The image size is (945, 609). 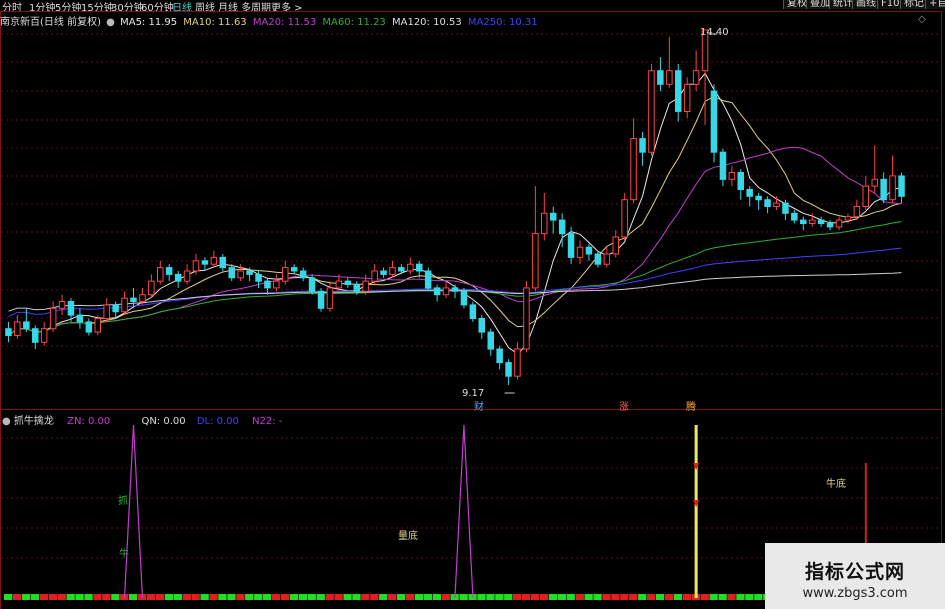 I want to click on event-marker-rise: 涨, so click(x=624, y=405).